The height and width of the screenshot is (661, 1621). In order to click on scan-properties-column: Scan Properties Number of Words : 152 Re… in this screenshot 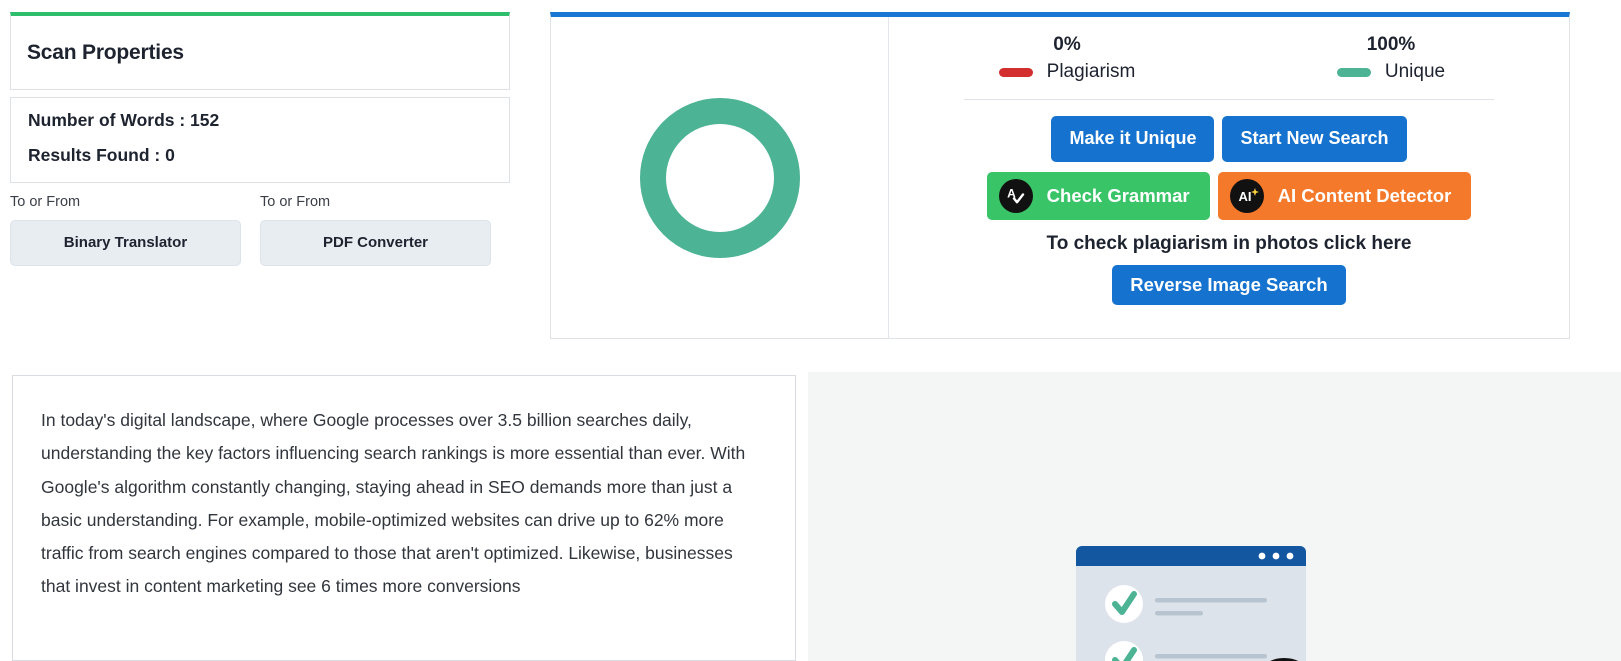, I will do `click(260, 139)`.